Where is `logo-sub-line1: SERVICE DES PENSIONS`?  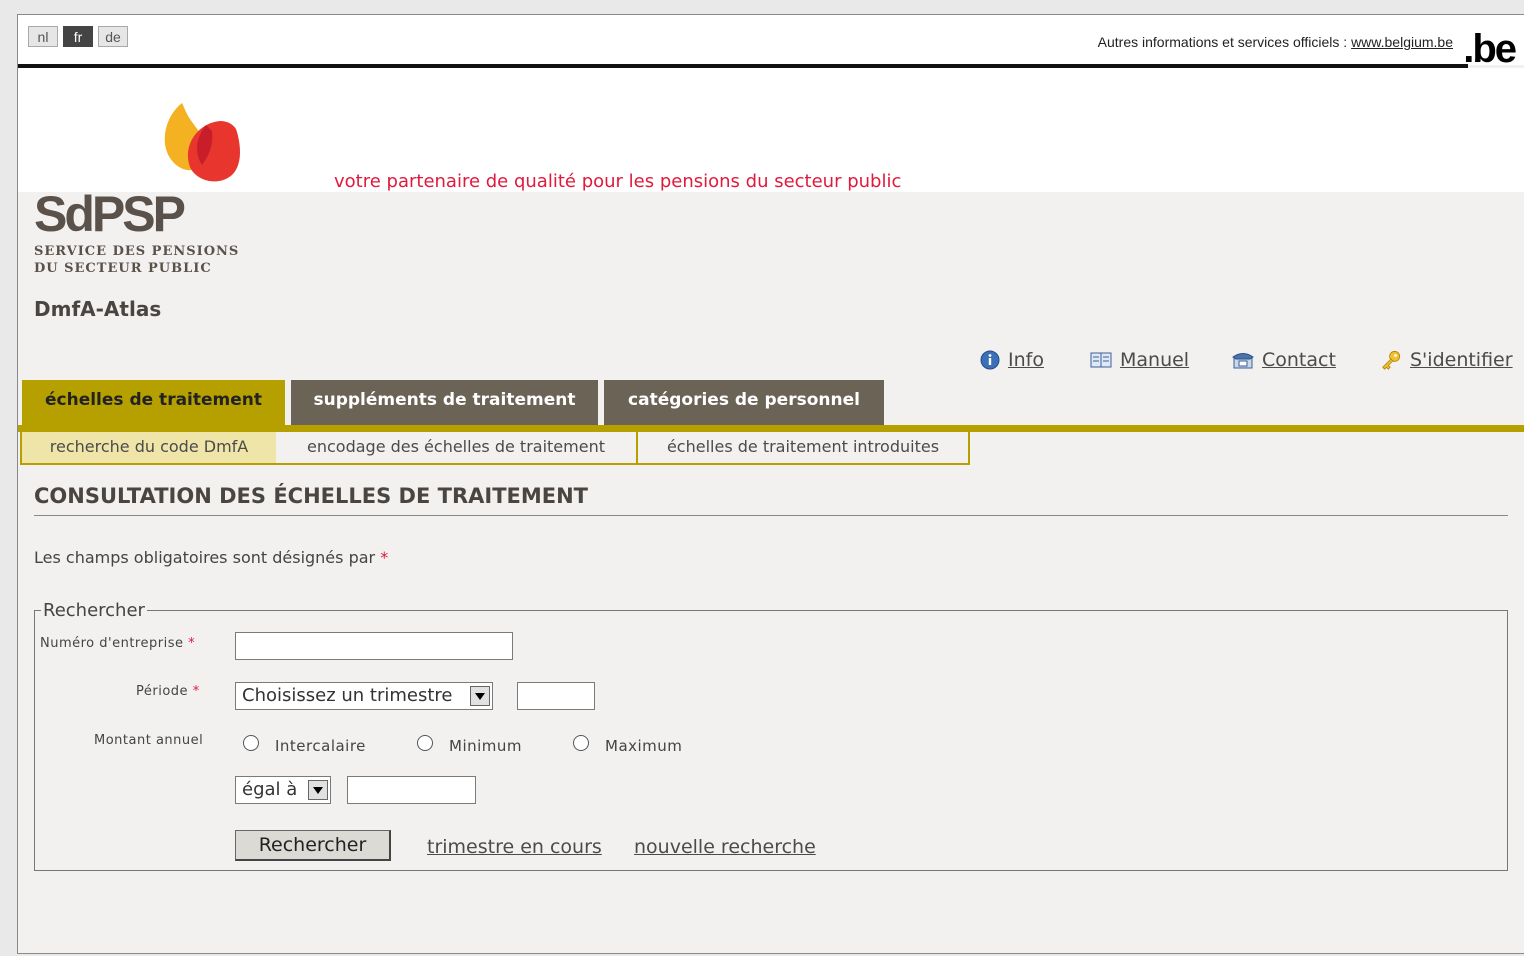 logo-sub-line1: SERVICE DES PENSIONS is located at coordinates (137, 251).